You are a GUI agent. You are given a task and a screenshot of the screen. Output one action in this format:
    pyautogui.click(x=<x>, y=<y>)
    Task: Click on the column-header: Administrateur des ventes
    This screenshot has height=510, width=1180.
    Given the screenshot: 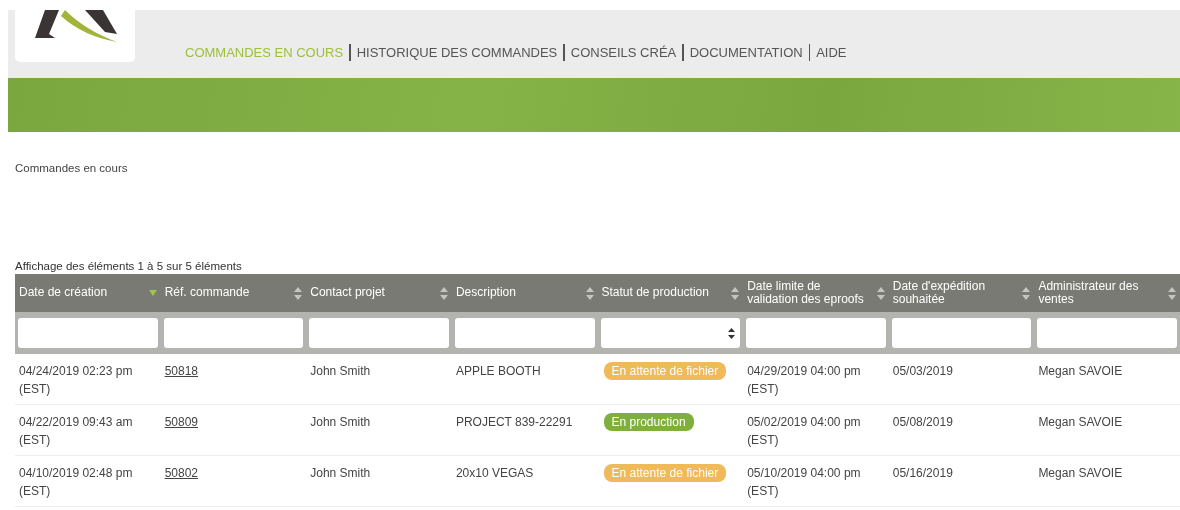 What is the action you would take?
    pyautogui.click(x=1107, y=293)
    